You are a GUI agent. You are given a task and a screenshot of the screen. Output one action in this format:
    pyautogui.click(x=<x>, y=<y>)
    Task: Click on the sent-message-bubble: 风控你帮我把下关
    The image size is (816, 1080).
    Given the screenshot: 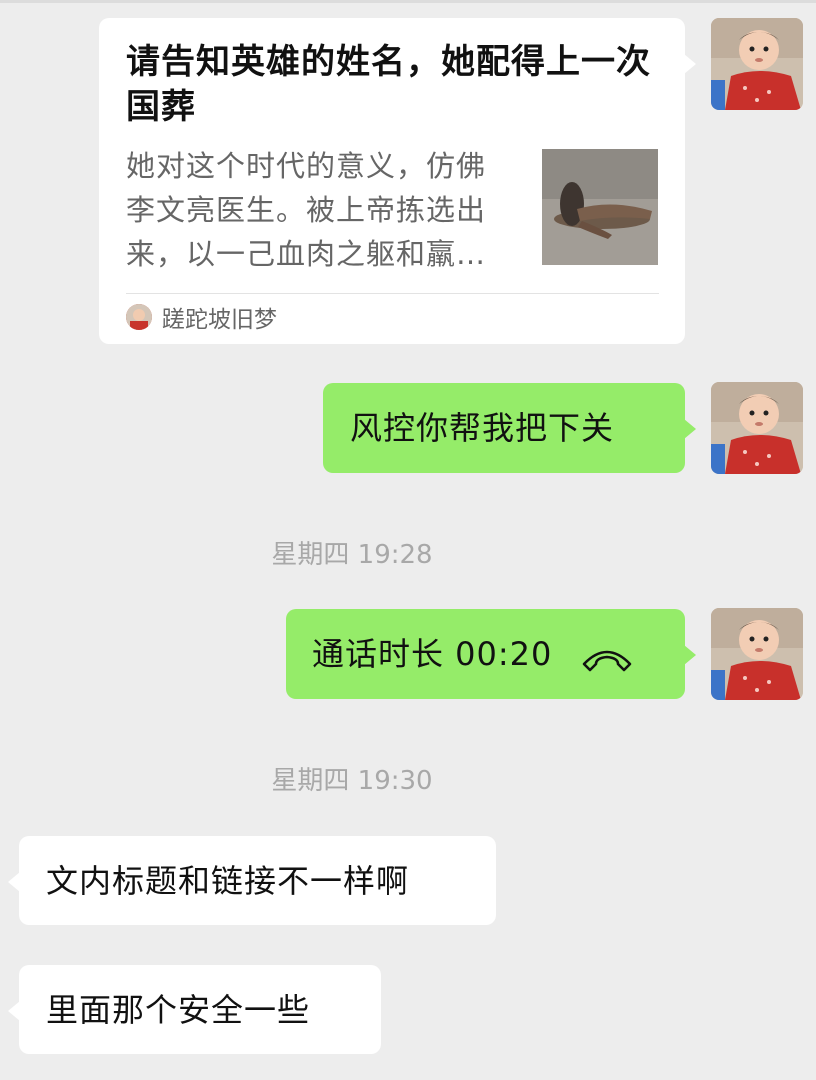 What is the action you would take?
    pyautogui.click(x=509, y=428)
    